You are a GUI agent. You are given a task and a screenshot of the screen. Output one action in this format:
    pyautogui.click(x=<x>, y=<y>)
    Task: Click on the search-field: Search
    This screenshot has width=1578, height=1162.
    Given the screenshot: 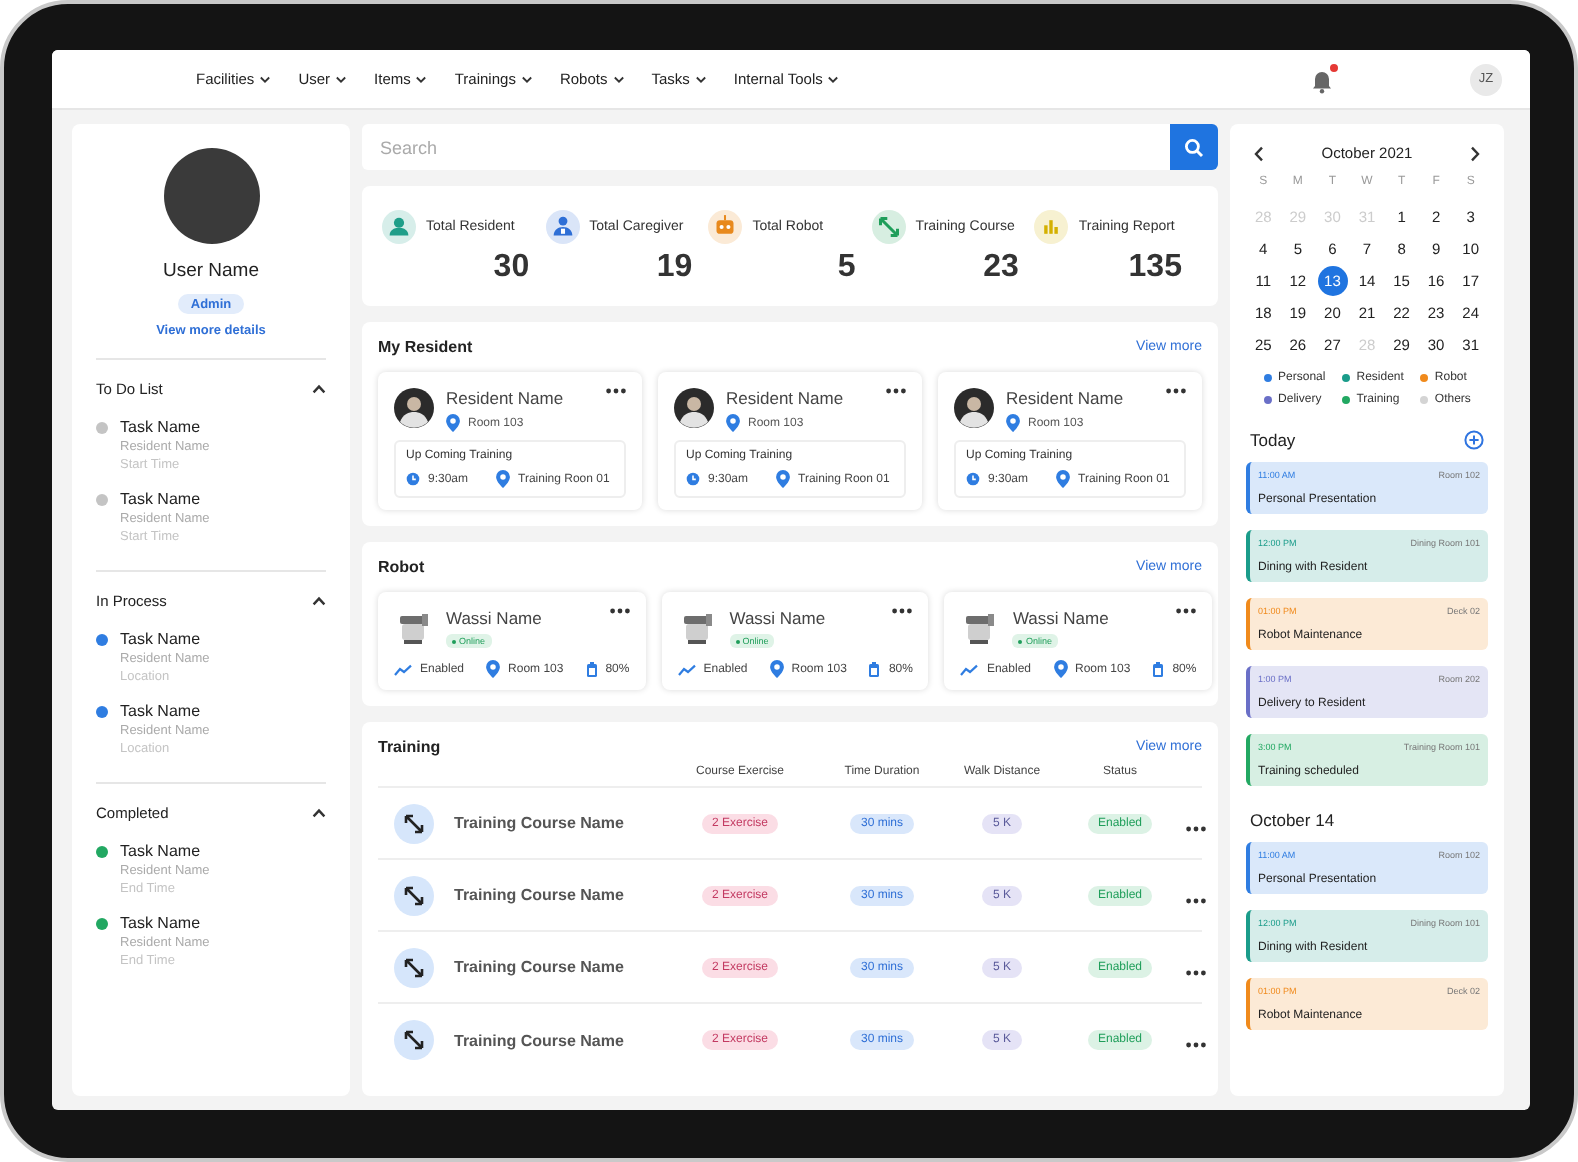 What is the action you would take?
    pyautogui.click(x=766, y=147)
    